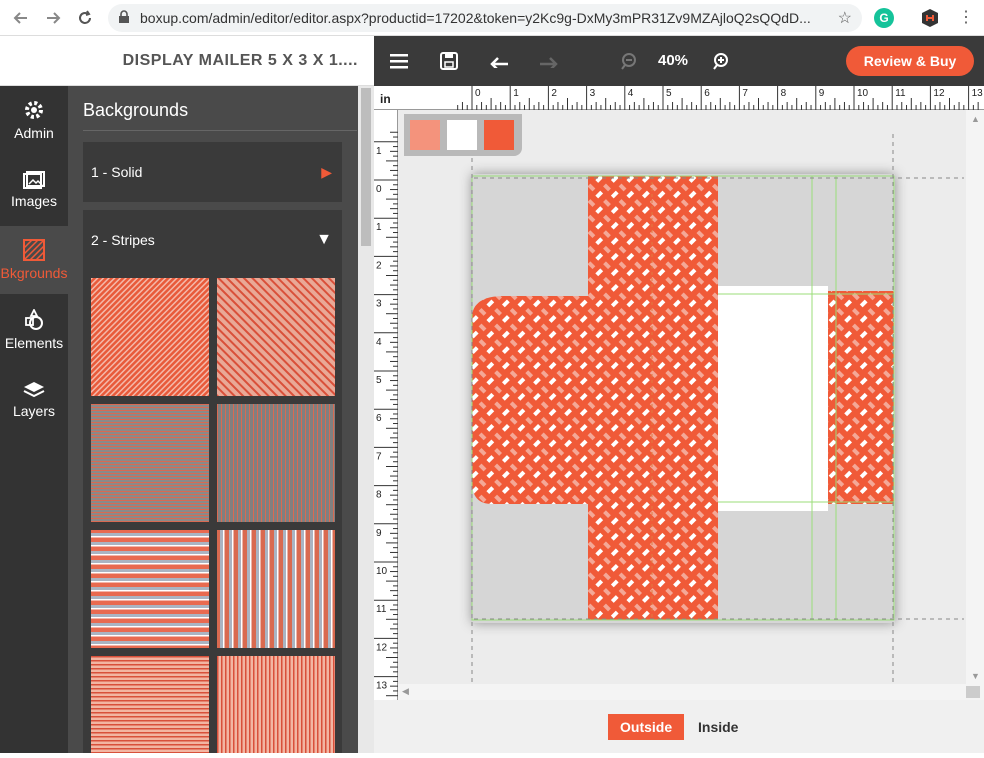 This screenshot has width=984, height=758. What do you see at coordinates (975, 397) in the screenshot?
I see `canvas-vertical-scrollbar: ▲ ▼` at bounding box center [975, 397].